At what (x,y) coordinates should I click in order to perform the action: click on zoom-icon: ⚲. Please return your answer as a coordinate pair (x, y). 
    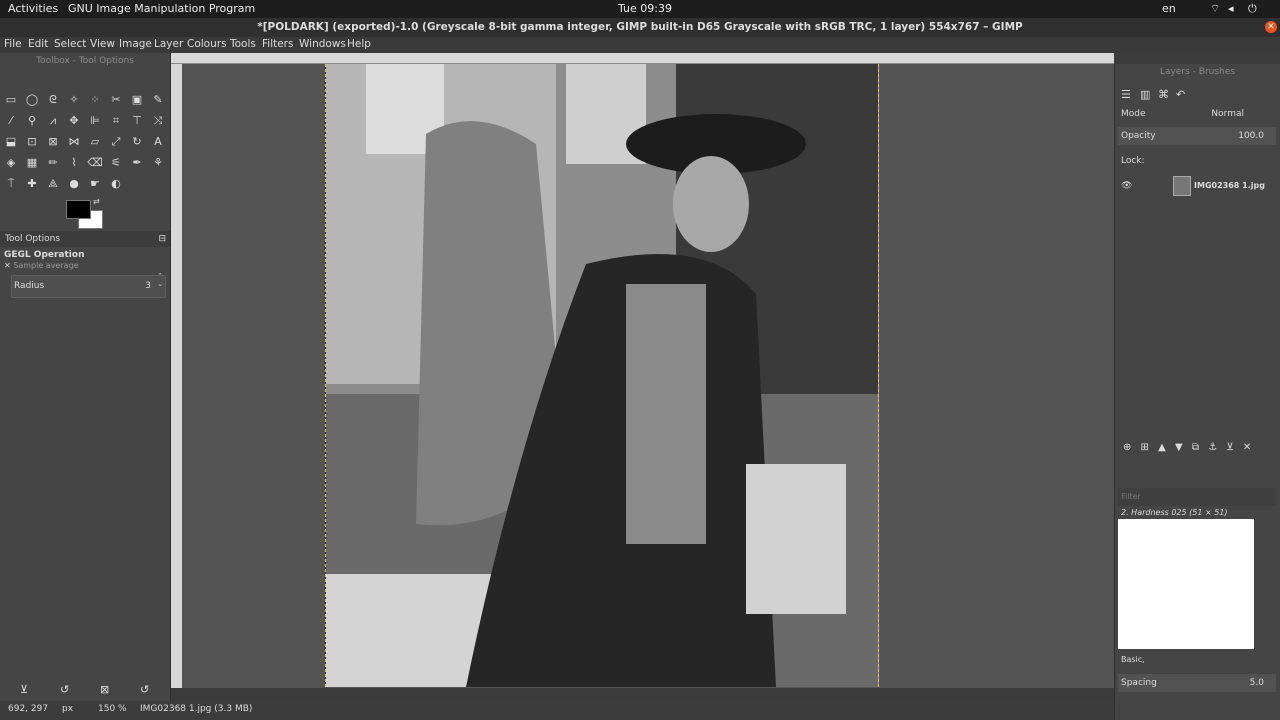
    Looking at the image, I should click on (32, 121).